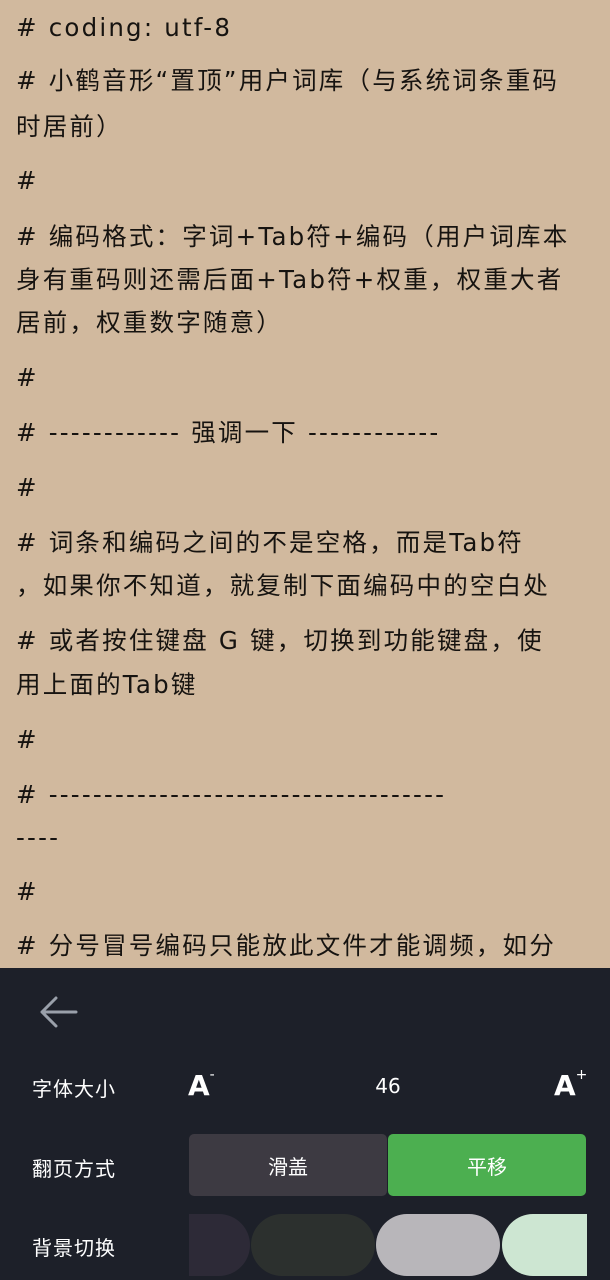 Image resolution: width=610 pixels, height=1280 pixels. What do you see at coordinates (280, 640) in the screenshot?
I see `text-line: # 或者按住键盘 G 键，切换到功能键盘，使` at bounding box center [280, 640].